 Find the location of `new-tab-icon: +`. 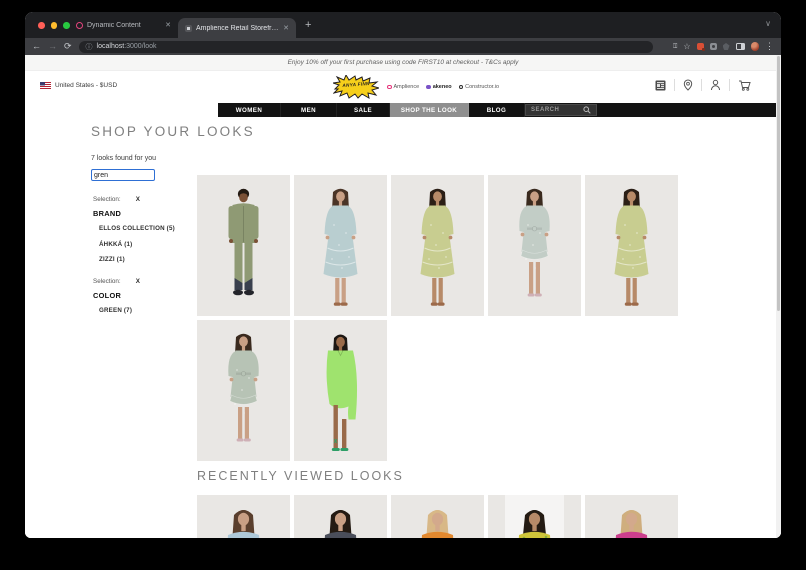

new-tab-icon: + is located at coordinates (308, 25).